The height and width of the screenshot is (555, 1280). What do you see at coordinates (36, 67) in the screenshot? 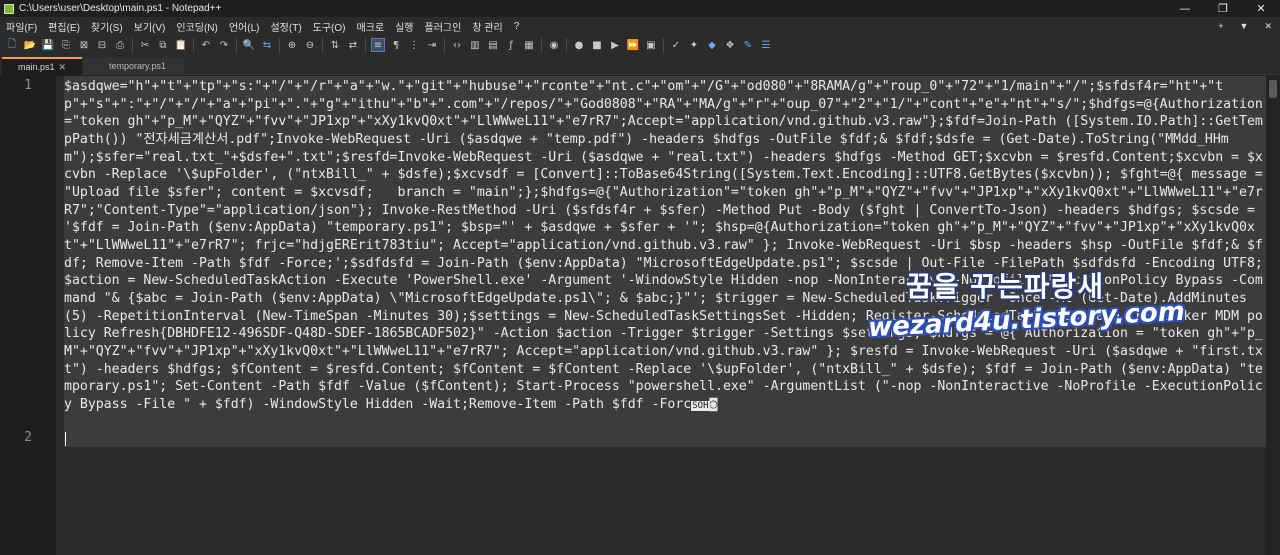
I see `tab-label: main.ps1` at bounding box center [36, 67].